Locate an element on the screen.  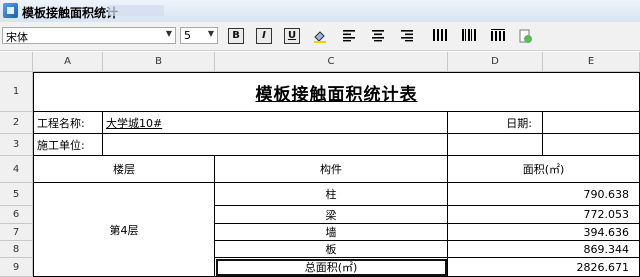
floor-header: 楼层 is located at coordinates (124, 169).